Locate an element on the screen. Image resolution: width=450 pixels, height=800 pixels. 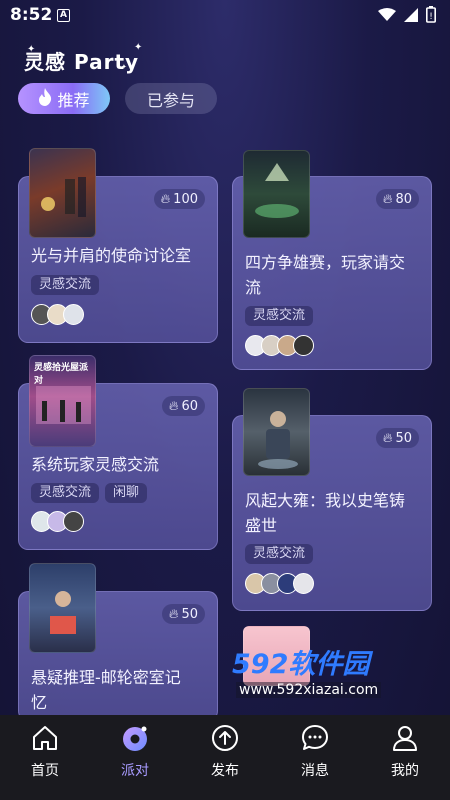
nav-item-party: 派对 is located at coordinates (135, 757).